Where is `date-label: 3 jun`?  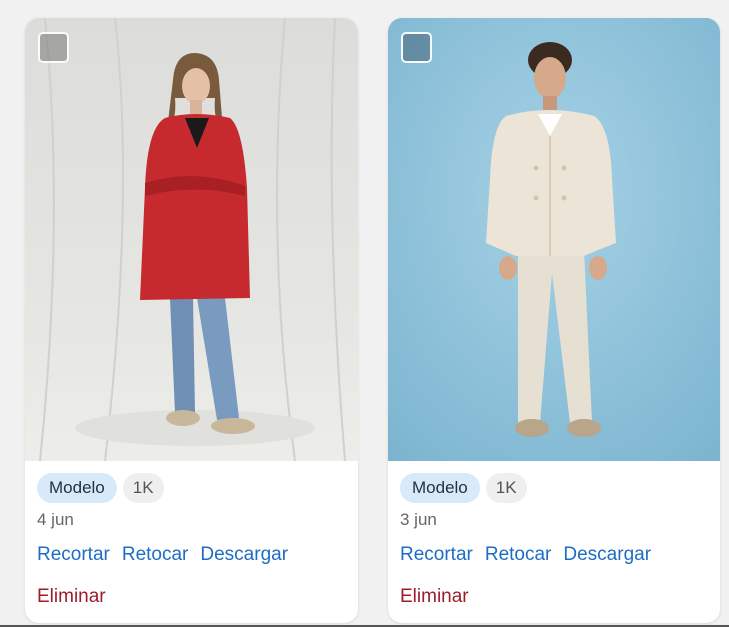
date-label: 3 jun is located at coordinates (418, 519).